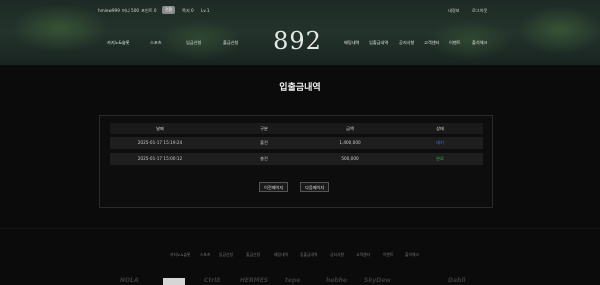 The width and height of the screenshot is (600, 285). Describe the element at coordinates (300, 228) in the screenshot. I see `footer-divider` at that location.